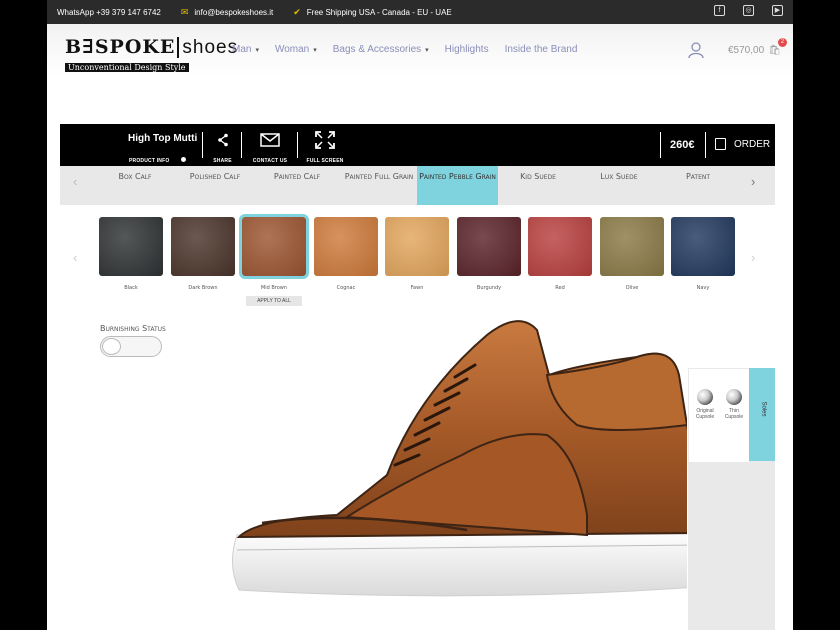 This screenshot has height=630, width=840. I want to click on nav-item-highlights: Highlights, so click(467, 49).